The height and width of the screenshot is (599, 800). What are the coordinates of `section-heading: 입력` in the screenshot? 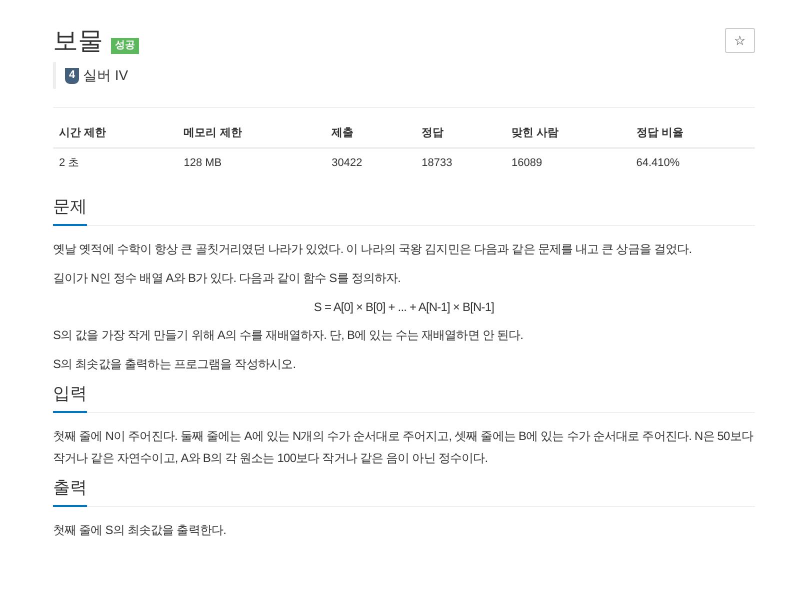 It's located at (70, 397).